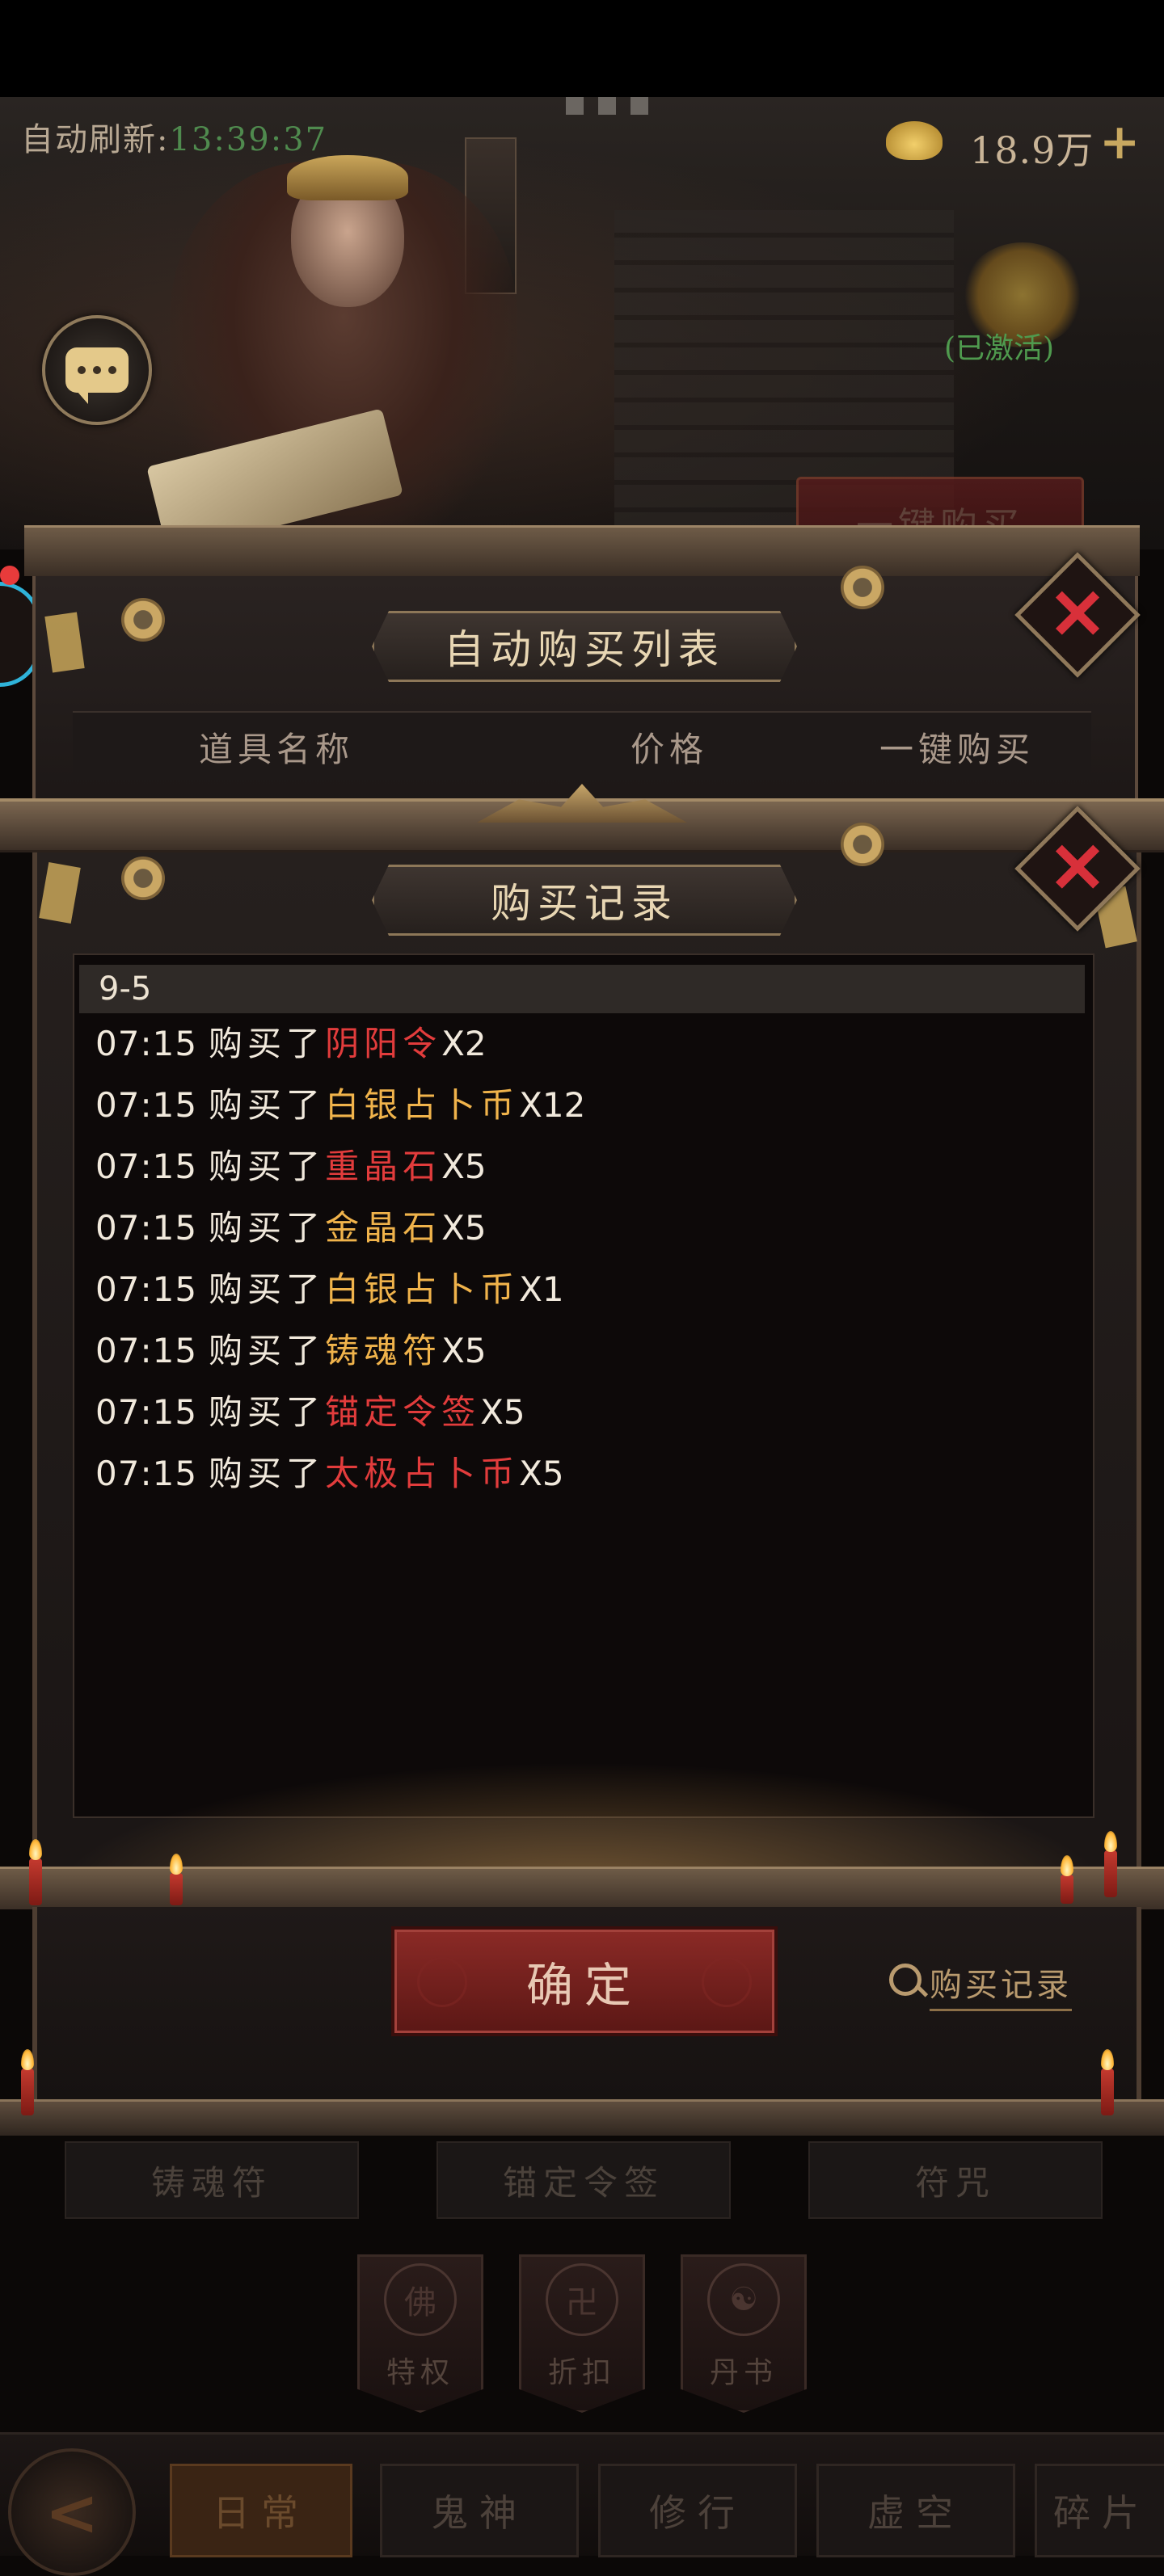 The width and height of the screenshot is (1164, 2576). I want to click on record-item-name: 重晶石, so click(384, 1166).